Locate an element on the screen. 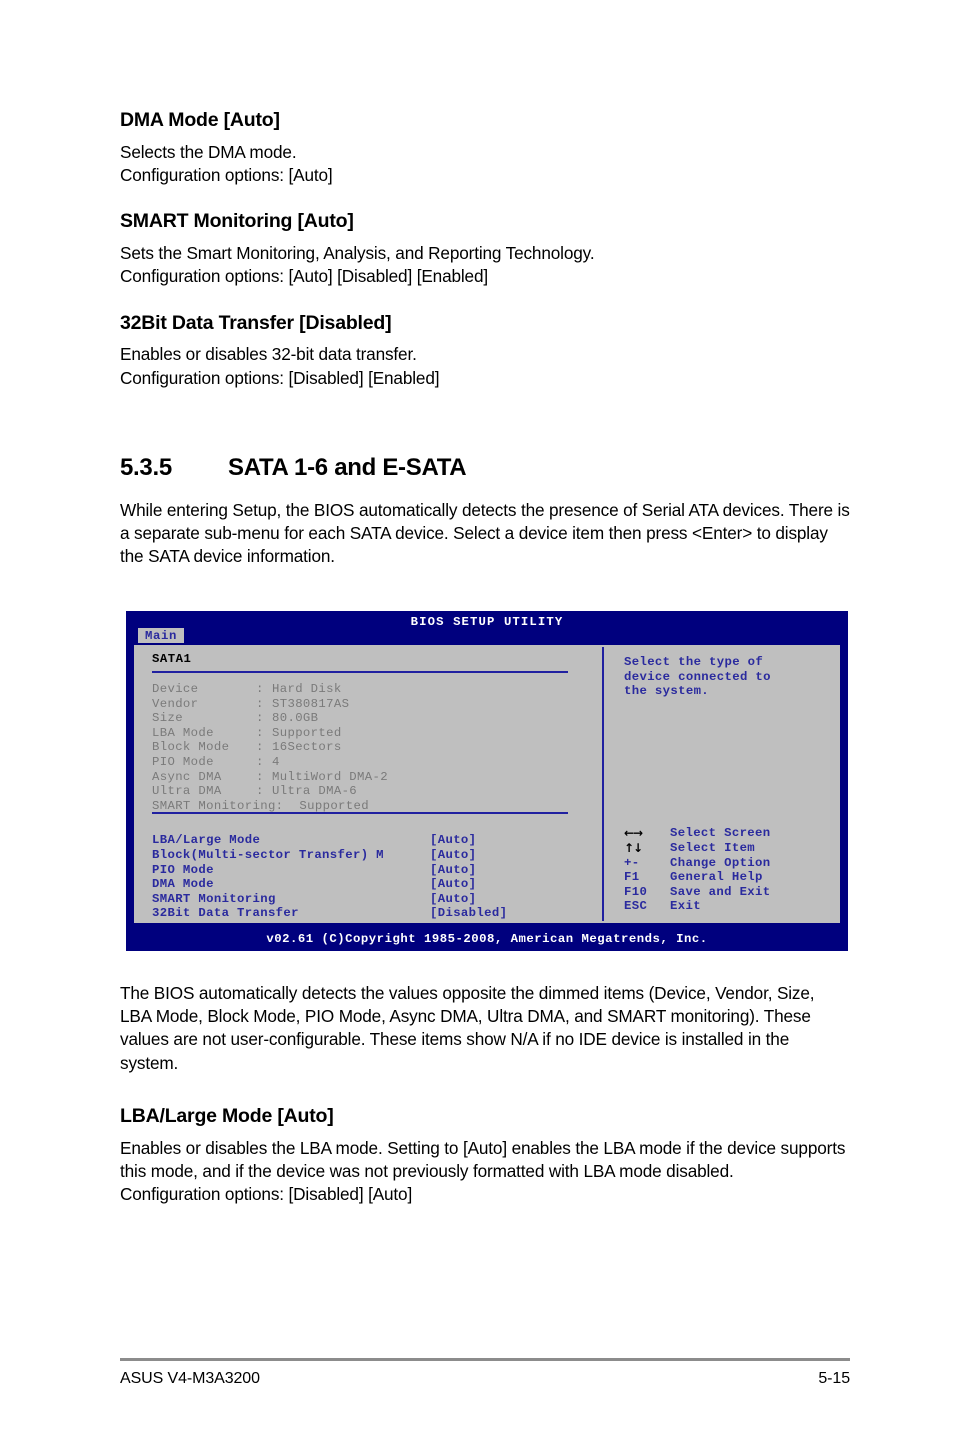  legend-row-select-screen: ←→ Select Screen is located at coordinates (697, 833).